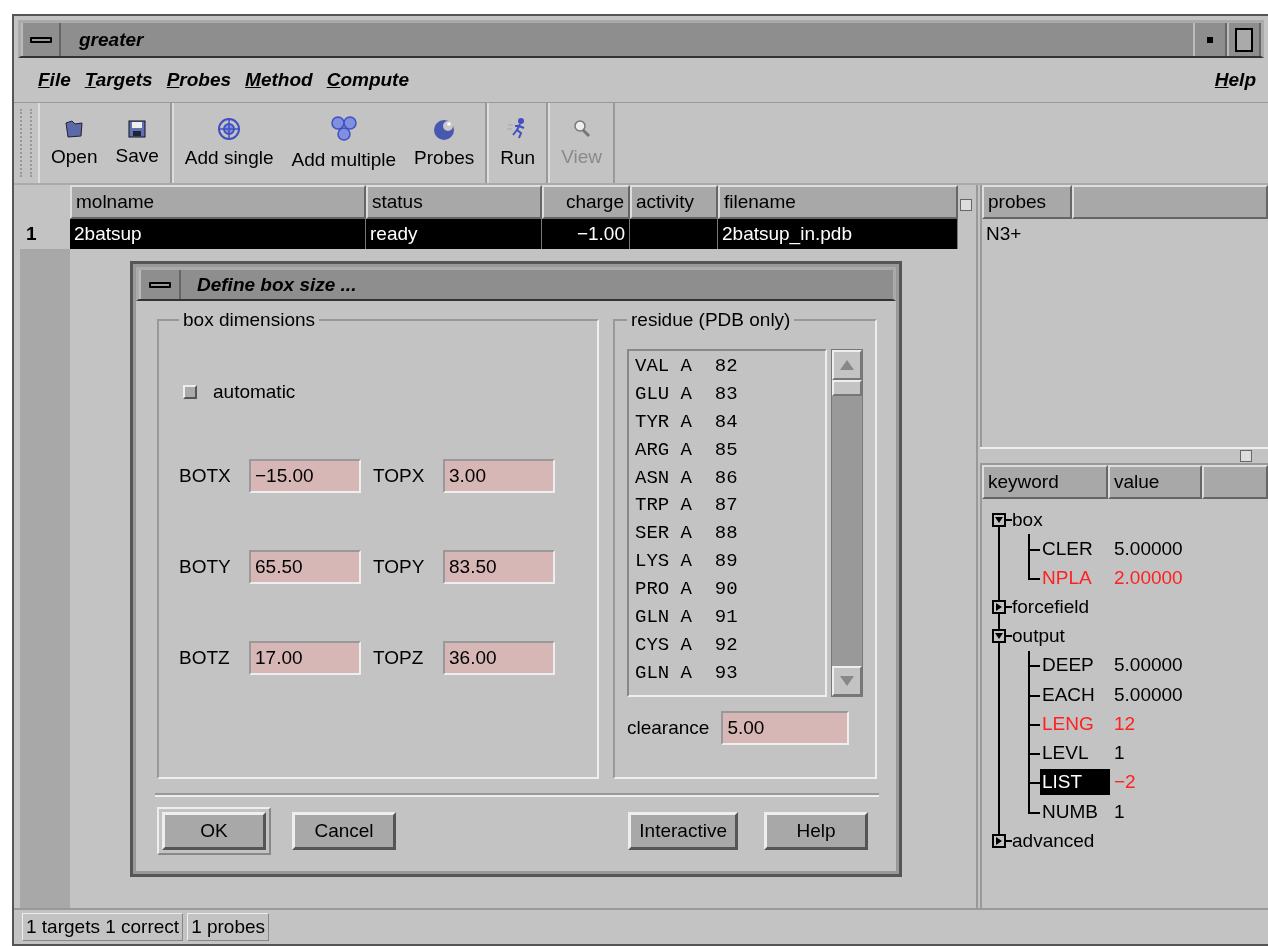  I want to click on column-header: activity, so click(674, 202).